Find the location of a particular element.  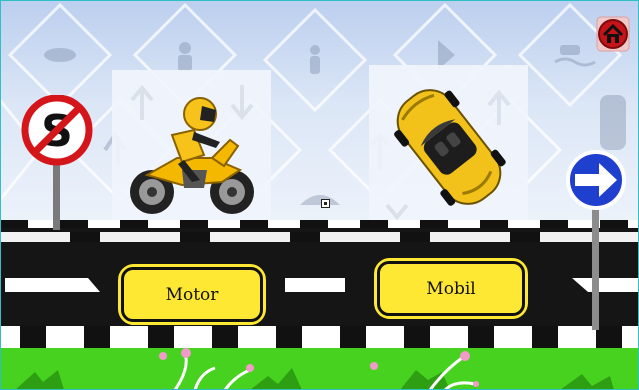

home-button is located at coordinates (613, 34).